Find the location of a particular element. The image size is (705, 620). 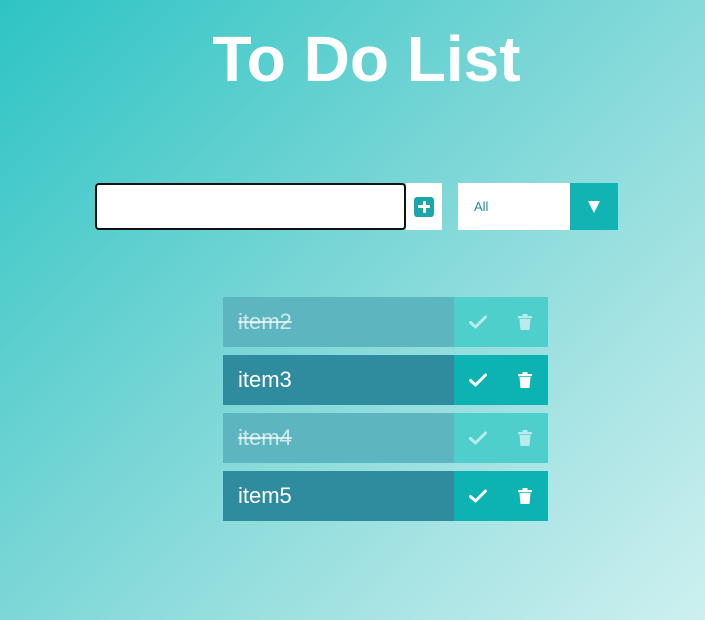

filter-selected-value: All is located at coordinates (481, 206).